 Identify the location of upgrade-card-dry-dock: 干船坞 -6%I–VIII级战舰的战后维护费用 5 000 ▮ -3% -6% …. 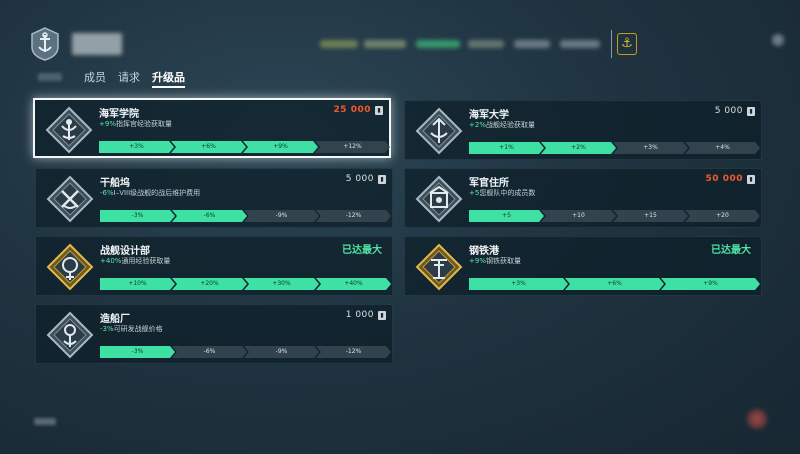
(214, 198).